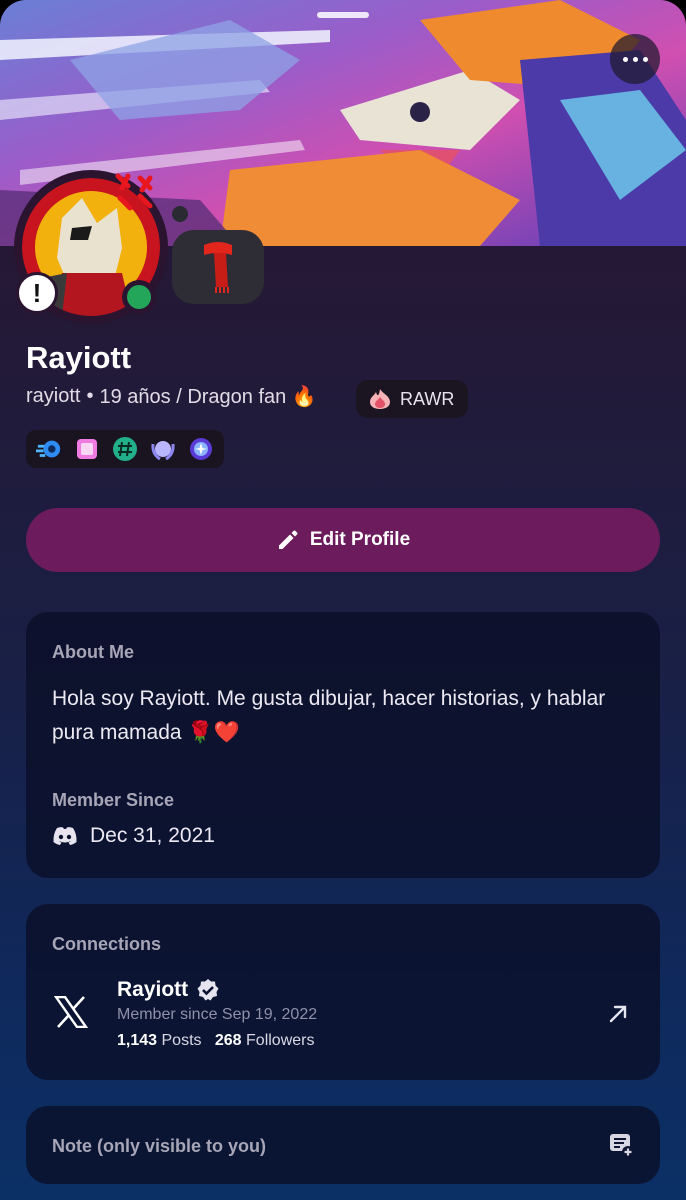 The image size is (686, 1200). What do you see at coordinates (139, 297) in the screenshot?
I see `online-status-indicator` at bounding box center [139, 297].